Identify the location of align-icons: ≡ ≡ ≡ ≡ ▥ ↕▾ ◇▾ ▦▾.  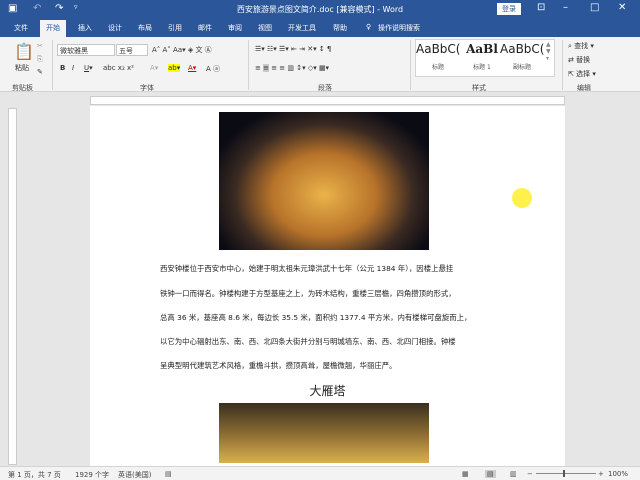
(292, 68).